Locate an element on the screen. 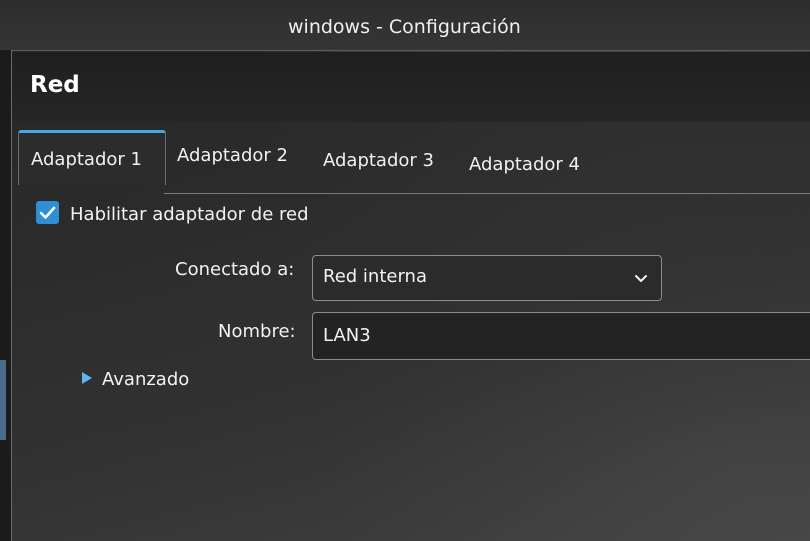 The width and height of the screenshot is (810, 541). window-titlebar: windows - Configuración is located at coordinates (405, 25).